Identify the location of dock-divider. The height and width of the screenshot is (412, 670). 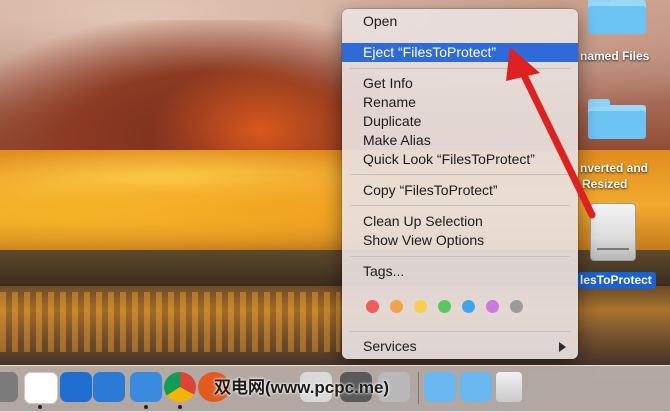
(418, 388).